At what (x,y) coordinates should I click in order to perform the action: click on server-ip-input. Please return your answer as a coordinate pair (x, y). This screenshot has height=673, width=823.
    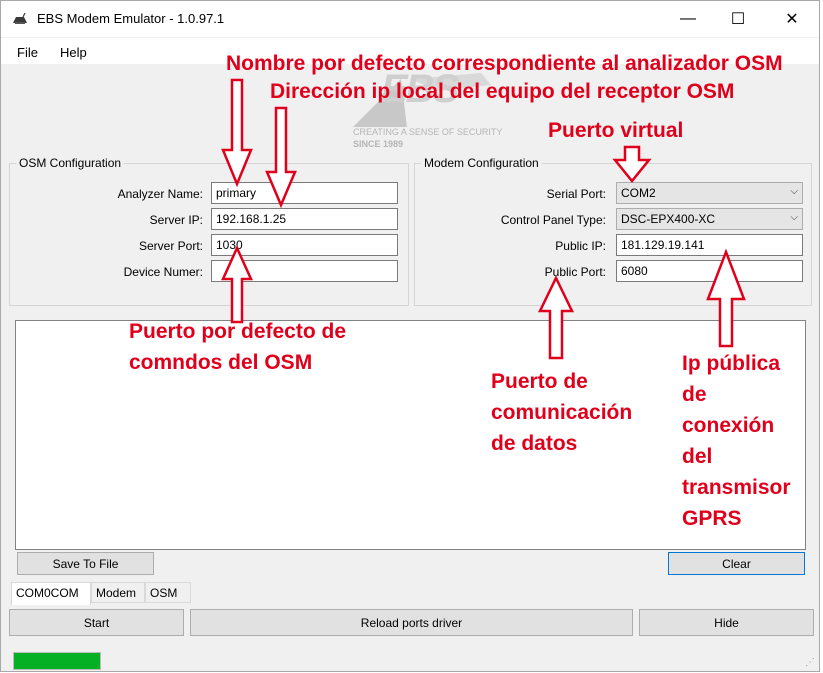
    Looking at the image, I should click on (304, 219).